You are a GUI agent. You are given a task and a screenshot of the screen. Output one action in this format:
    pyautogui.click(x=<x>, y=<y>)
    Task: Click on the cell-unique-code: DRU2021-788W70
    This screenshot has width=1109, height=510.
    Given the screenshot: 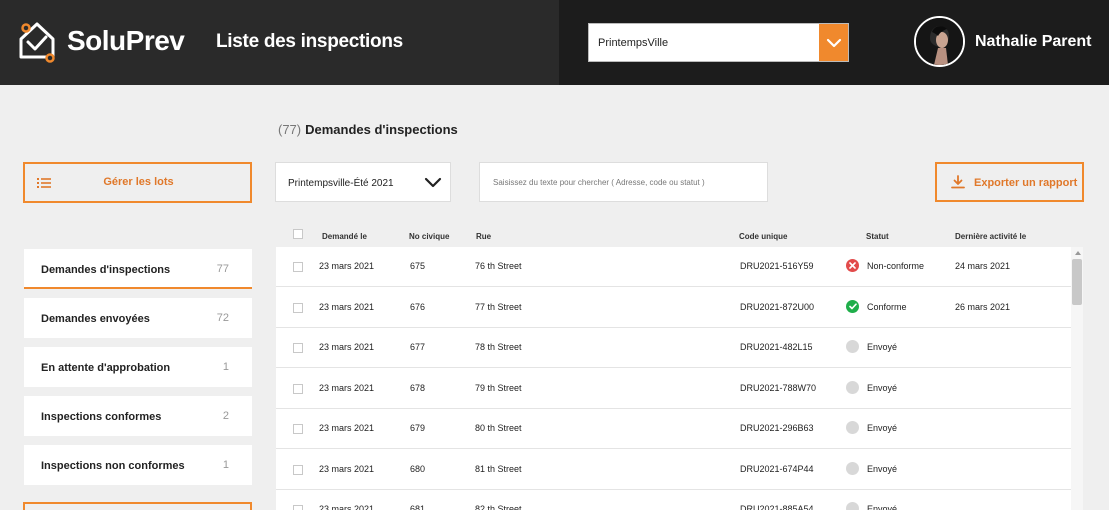 What is the action you would take?
    pyautogui.click(x=778, y=387)
    